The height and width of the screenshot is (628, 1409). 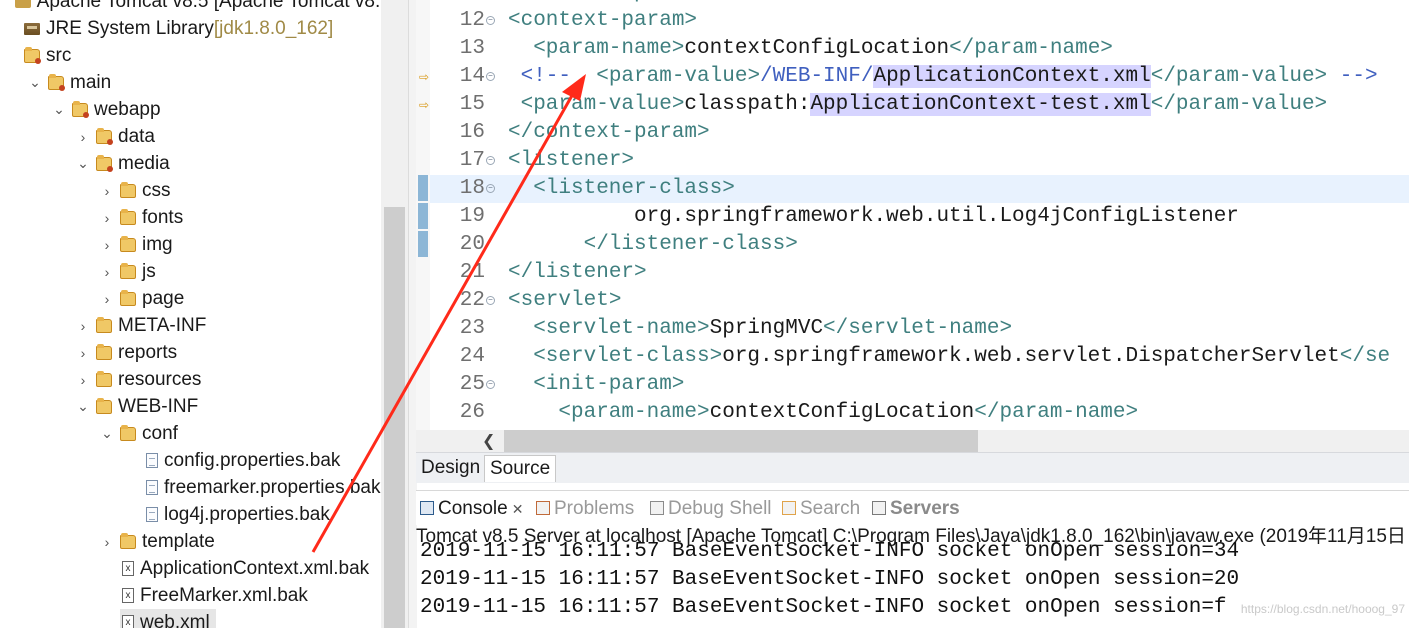 I want to click on tab-source: Source, so click(x=520, y=468).